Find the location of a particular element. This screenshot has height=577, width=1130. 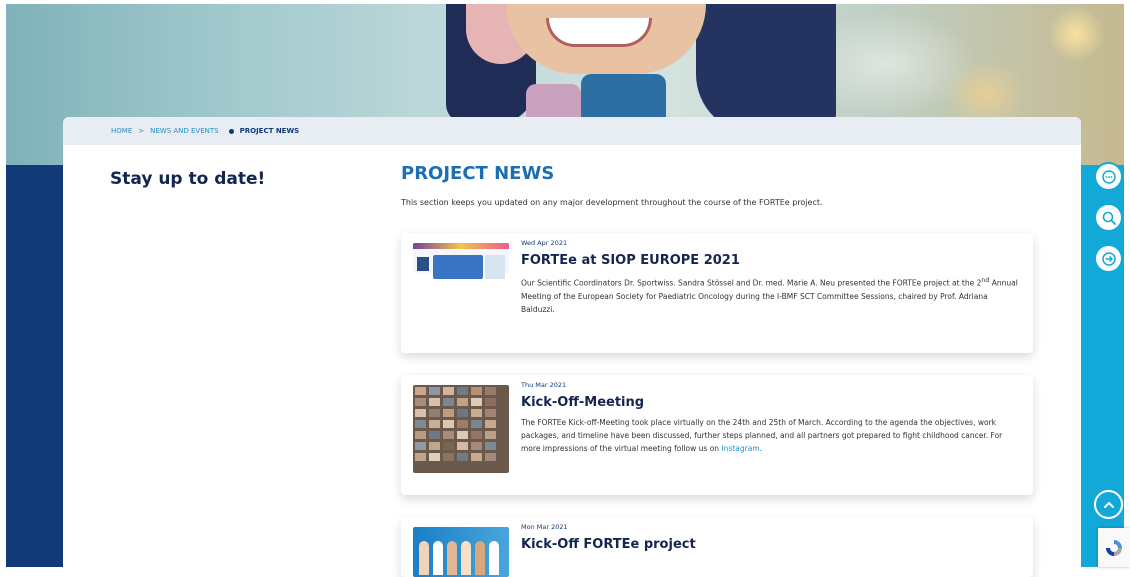

hero-smile is located at coordinates (599, 32).